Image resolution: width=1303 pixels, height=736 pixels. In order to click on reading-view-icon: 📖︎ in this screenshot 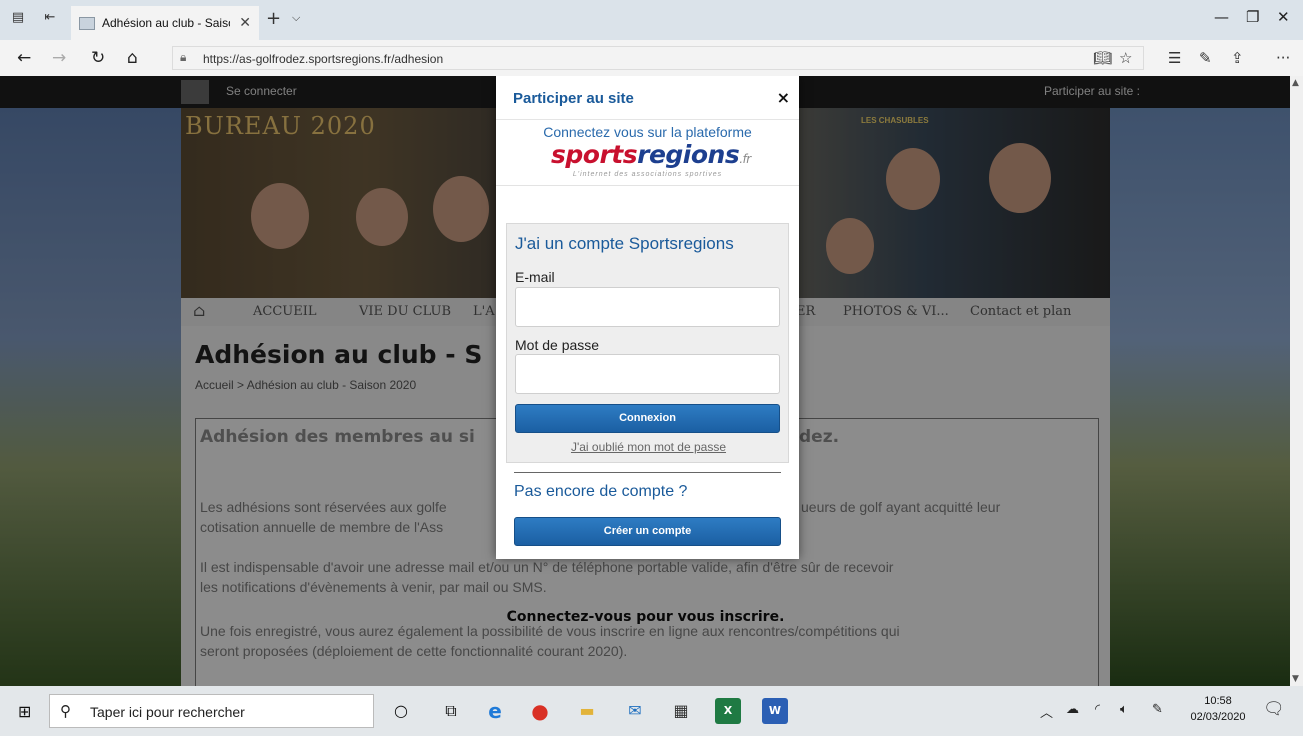, I will do `click(1102, 58)`.